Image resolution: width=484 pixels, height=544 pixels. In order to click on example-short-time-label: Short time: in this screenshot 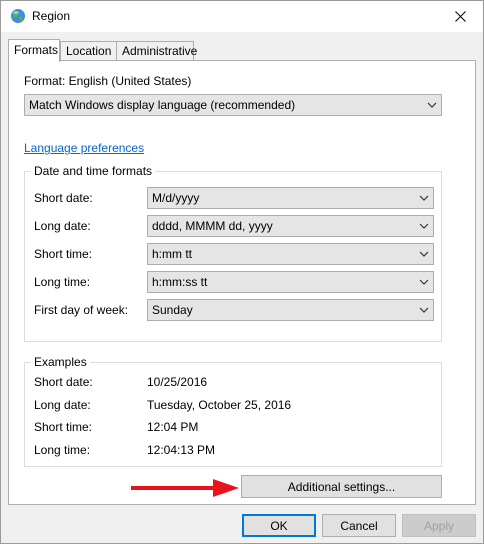, I will do `click(63, 427)`.